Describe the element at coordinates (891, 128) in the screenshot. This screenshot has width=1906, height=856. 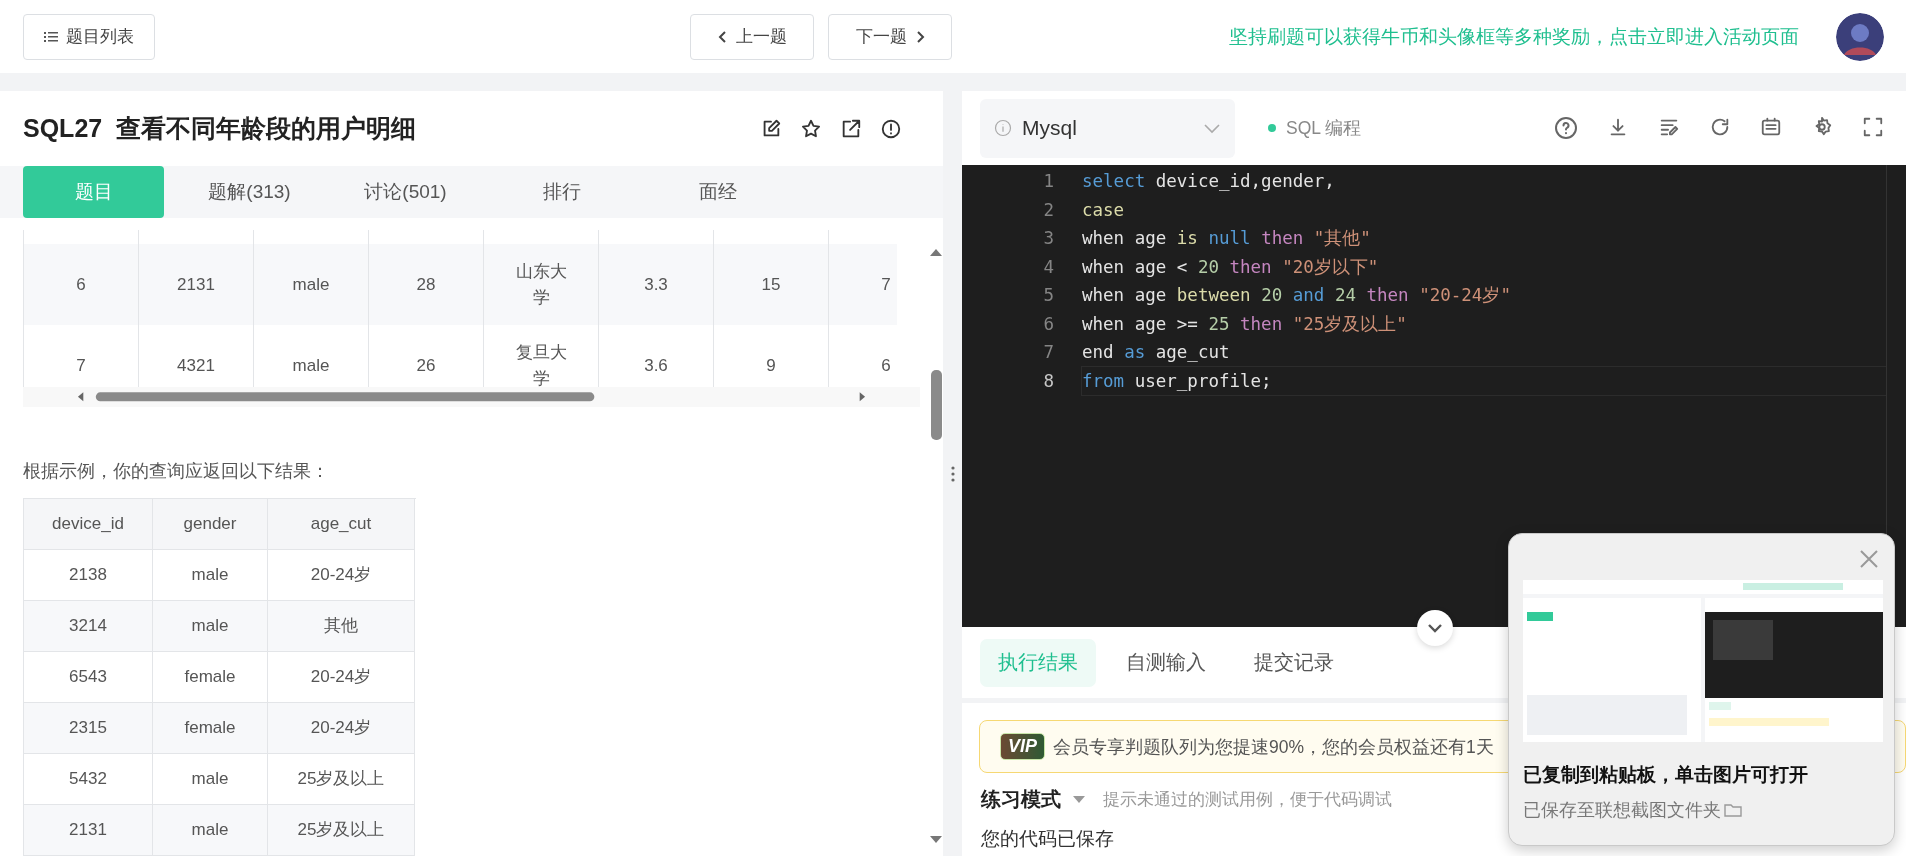
I see `alert-icon` at that location.